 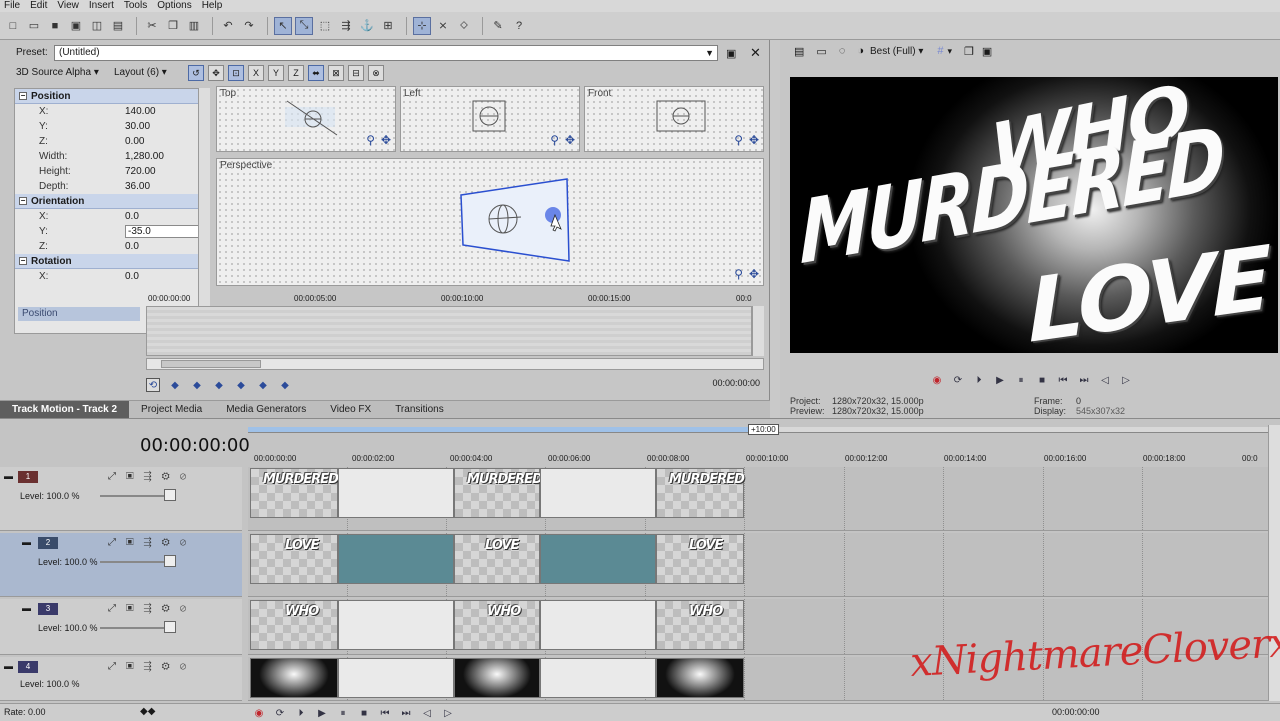 I want to click on preset-dropdown: (Untitled) ▼, so click(x=386, y=53).